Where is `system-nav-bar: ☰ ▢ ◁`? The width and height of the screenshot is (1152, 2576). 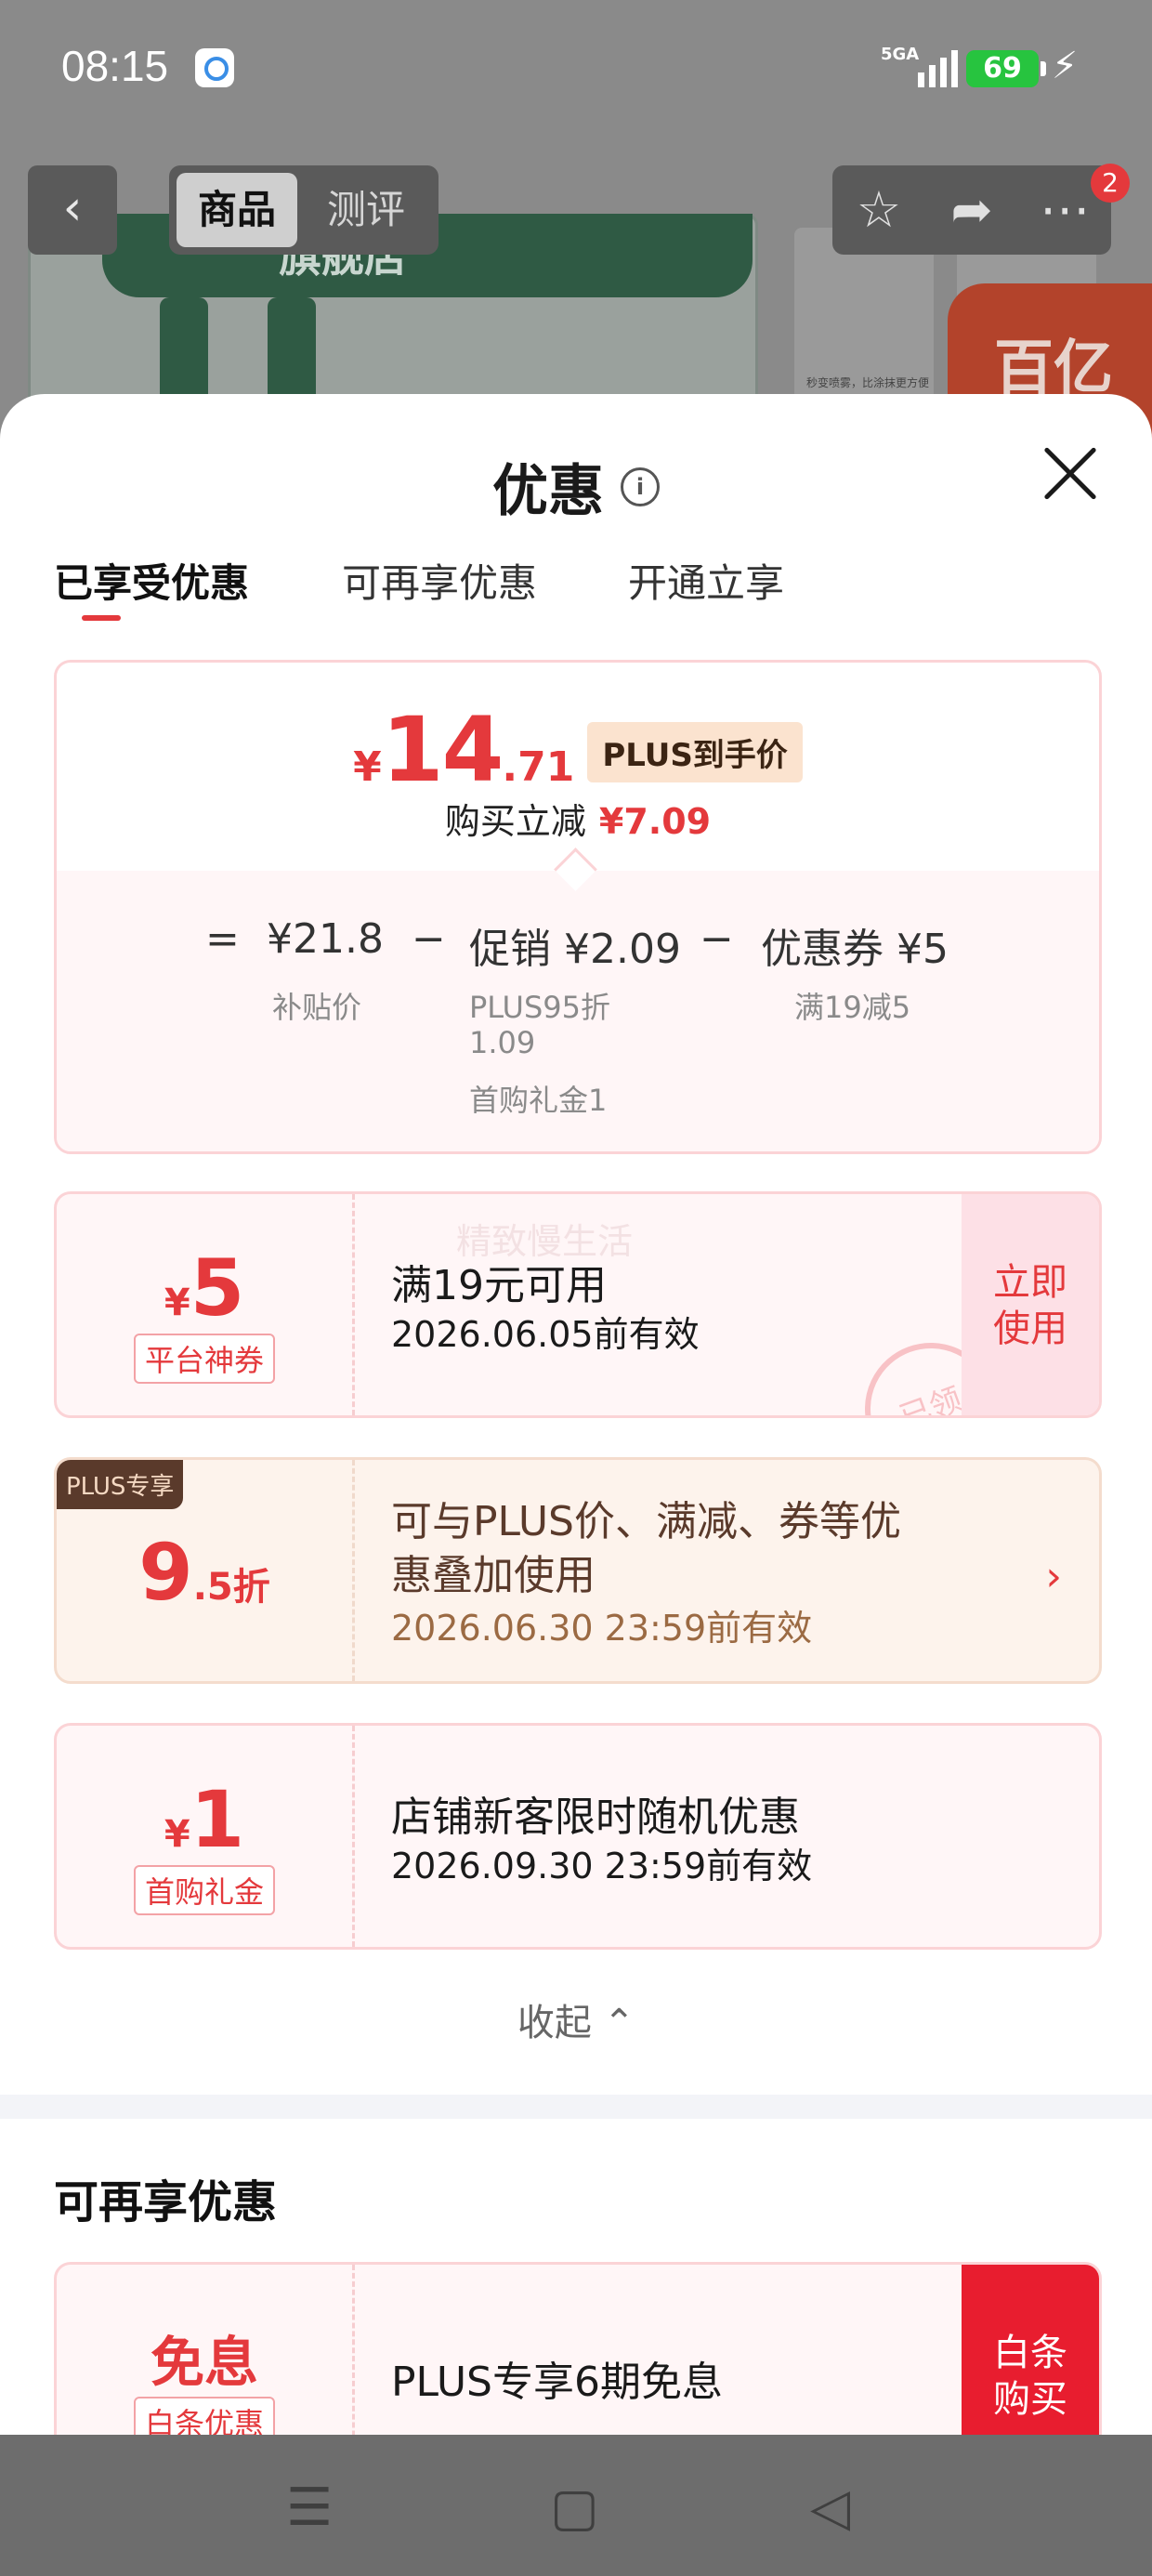 system-nav-bar: ☰ ▢ ◁ is located at coordinates (576, 2505).